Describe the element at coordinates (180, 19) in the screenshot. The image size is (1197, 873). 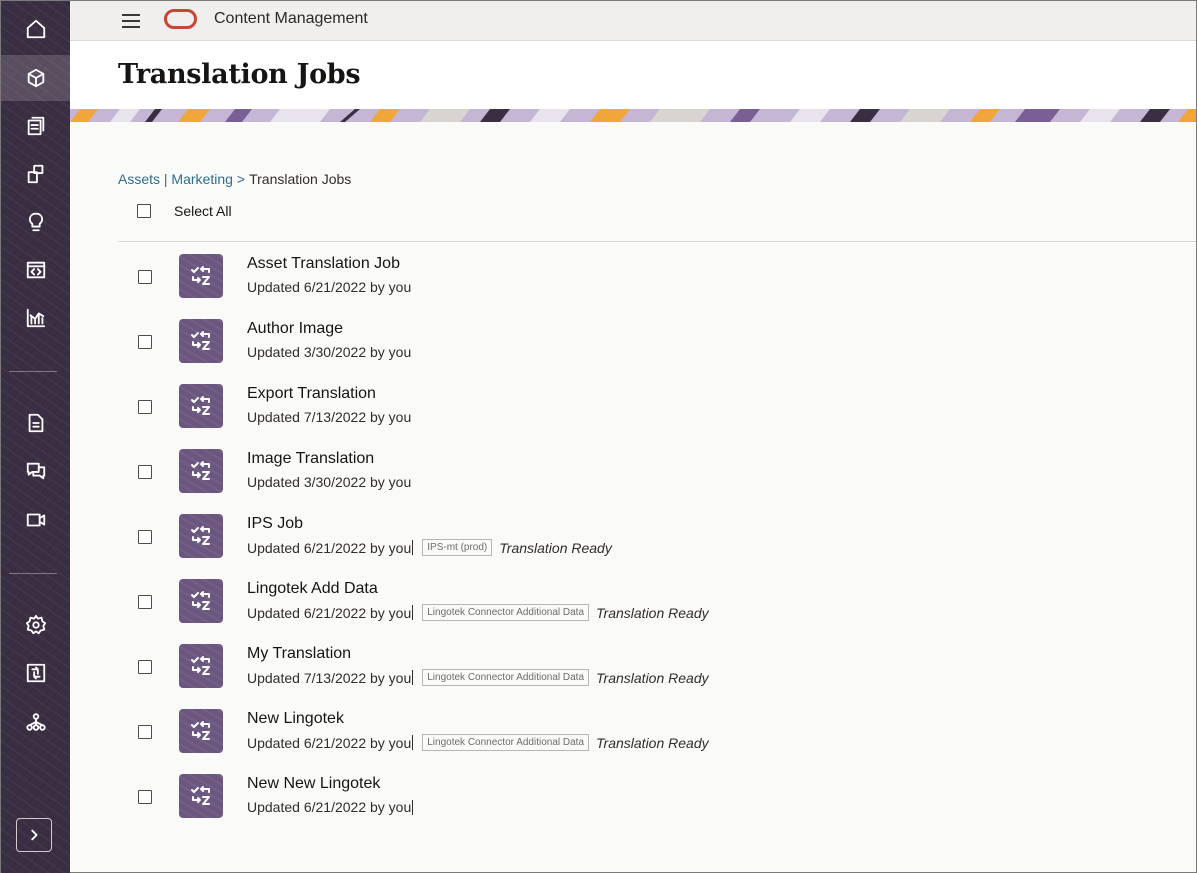
I see `oracle-logo-icon` at that location.